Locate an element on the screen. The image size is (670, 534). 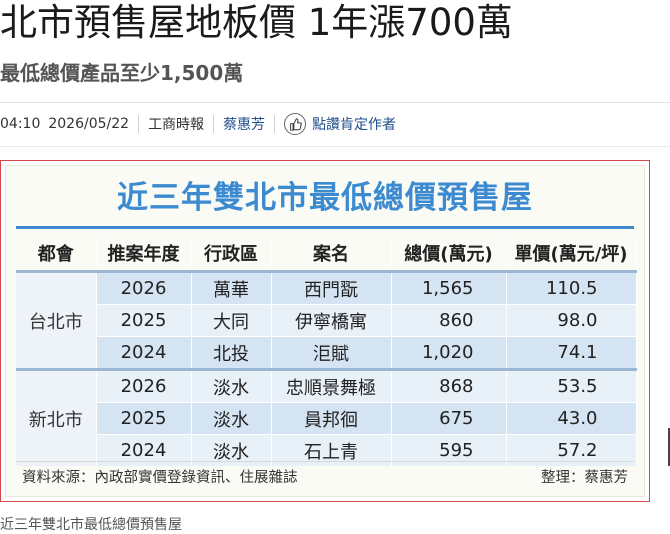
unit-price-cell: 53.5 is located at coordinates (571, 385).